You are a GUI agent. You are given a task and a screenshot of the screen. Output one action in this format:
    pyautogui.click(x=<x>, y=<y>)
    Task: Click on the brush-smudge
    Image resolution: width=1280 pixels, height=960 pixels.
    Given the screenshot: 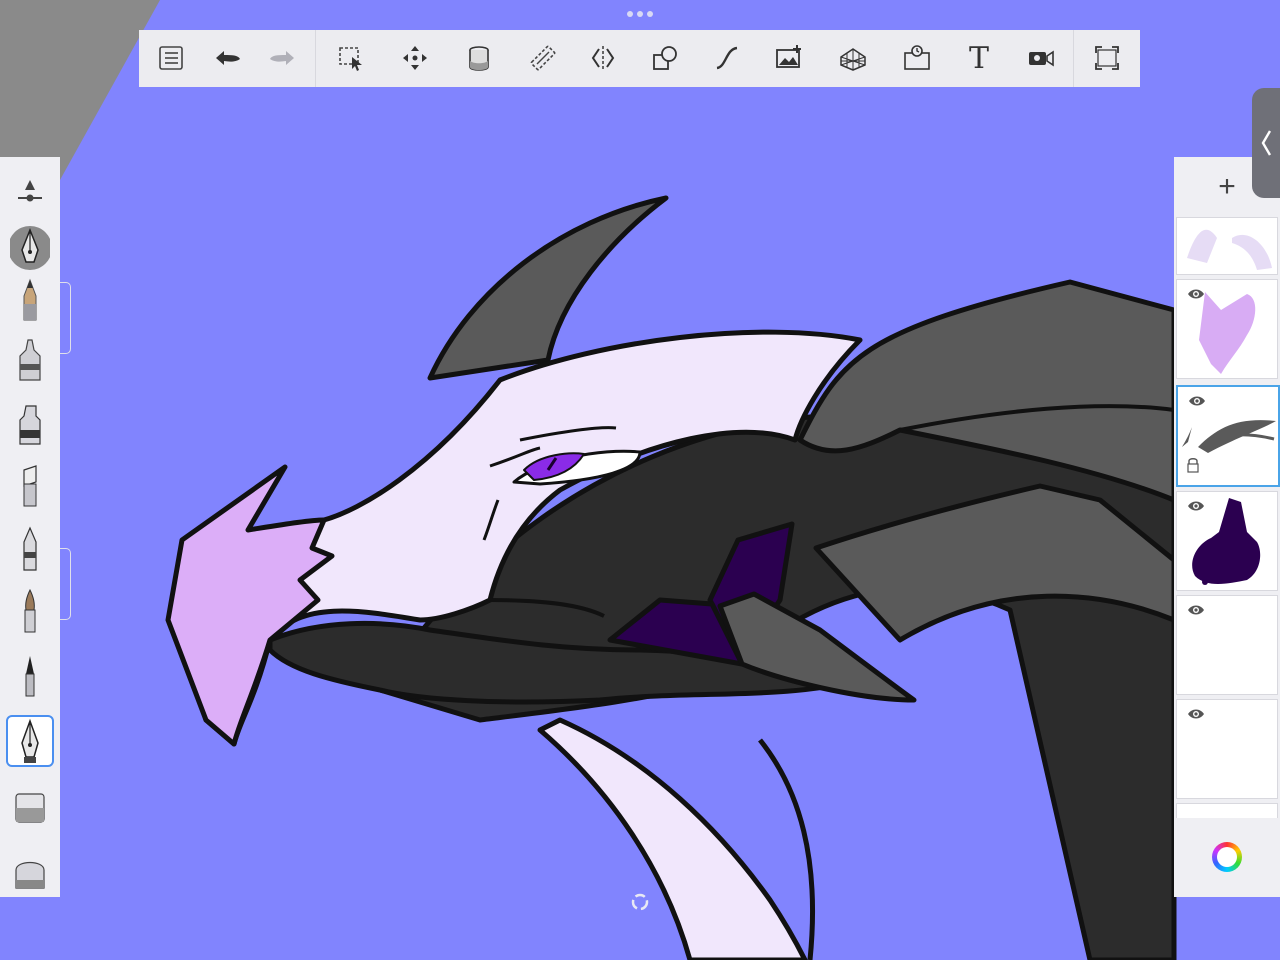 What is the action you would take?
    pyautogui.click(x=30, y=872)
    